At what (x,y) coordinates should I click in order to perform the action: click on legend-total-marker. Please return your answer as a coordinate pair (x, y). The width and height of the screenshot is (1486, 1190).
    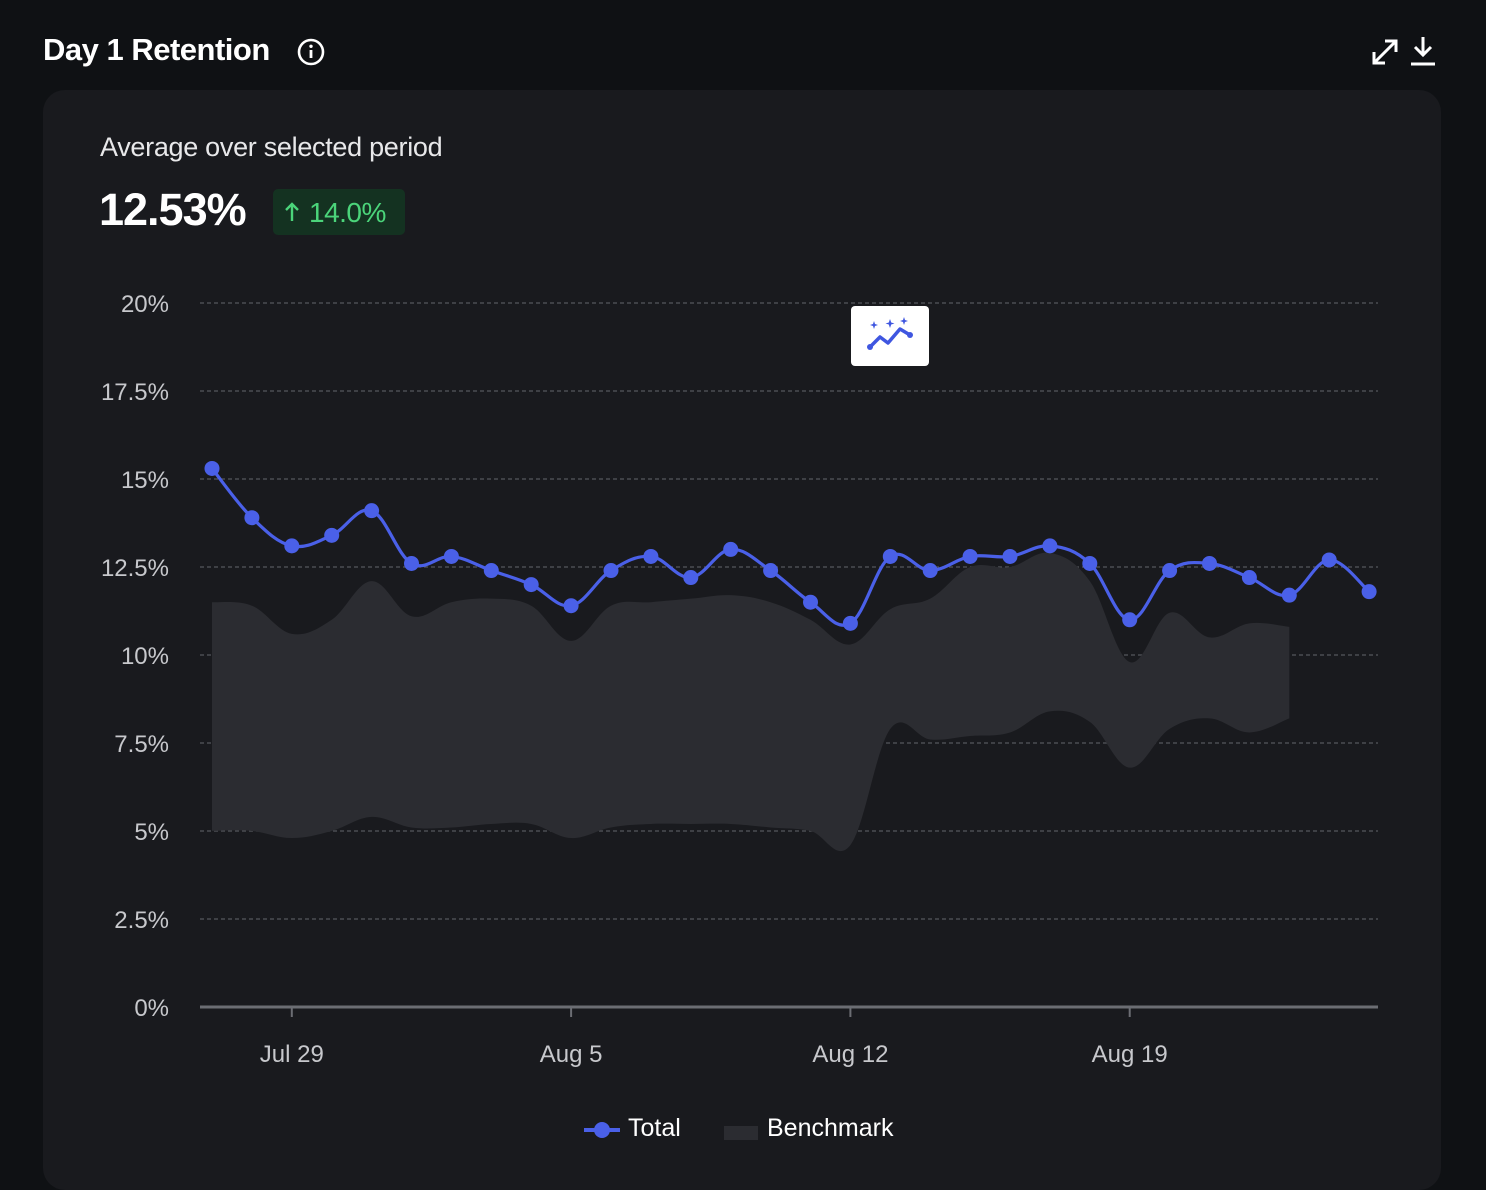
    Looking at the image, I should click on (602, 1130).